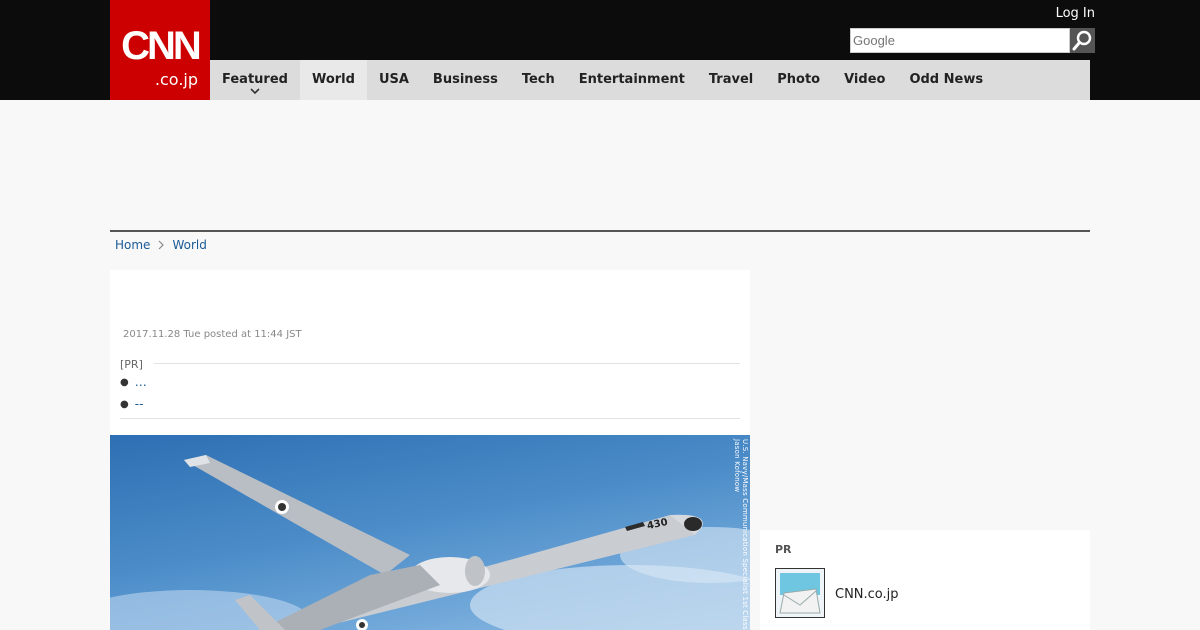  Describe the element at coordinates (447, 363) in the screenshot. I see `pr-divider` at that location.